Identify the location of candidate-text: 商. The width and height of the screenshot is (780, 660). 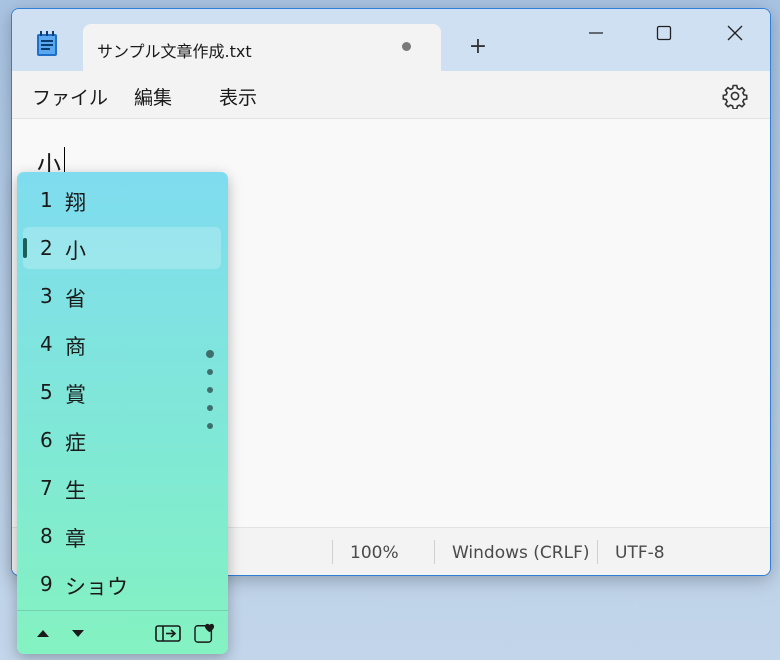
(75, 347).